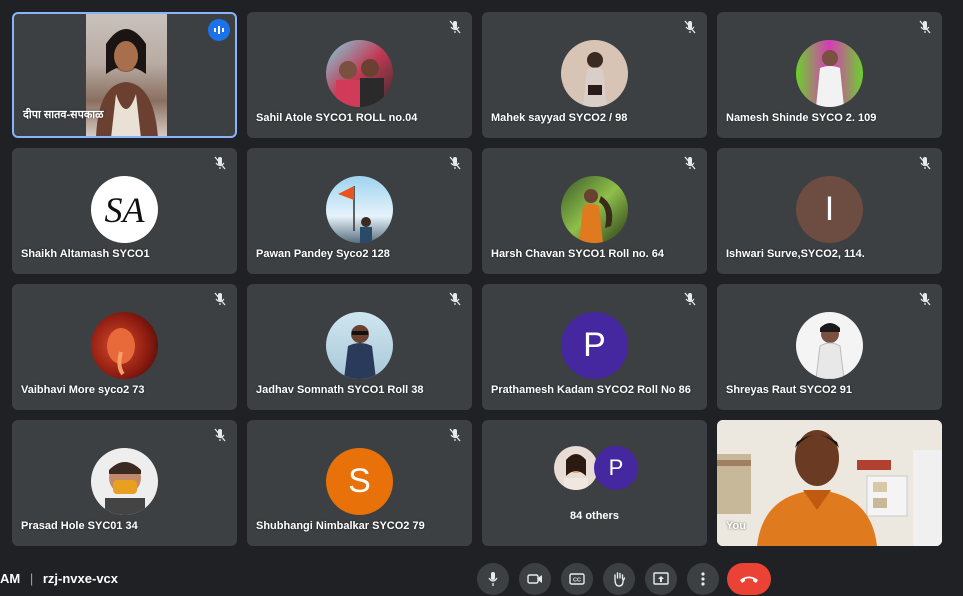 Image resolution: width=963 pixels, height=596 pixels. What do you see at coordinates (219, 30) in the screenshot?
I see `speaking-indicator-icon` at bounding box center [219, 30].